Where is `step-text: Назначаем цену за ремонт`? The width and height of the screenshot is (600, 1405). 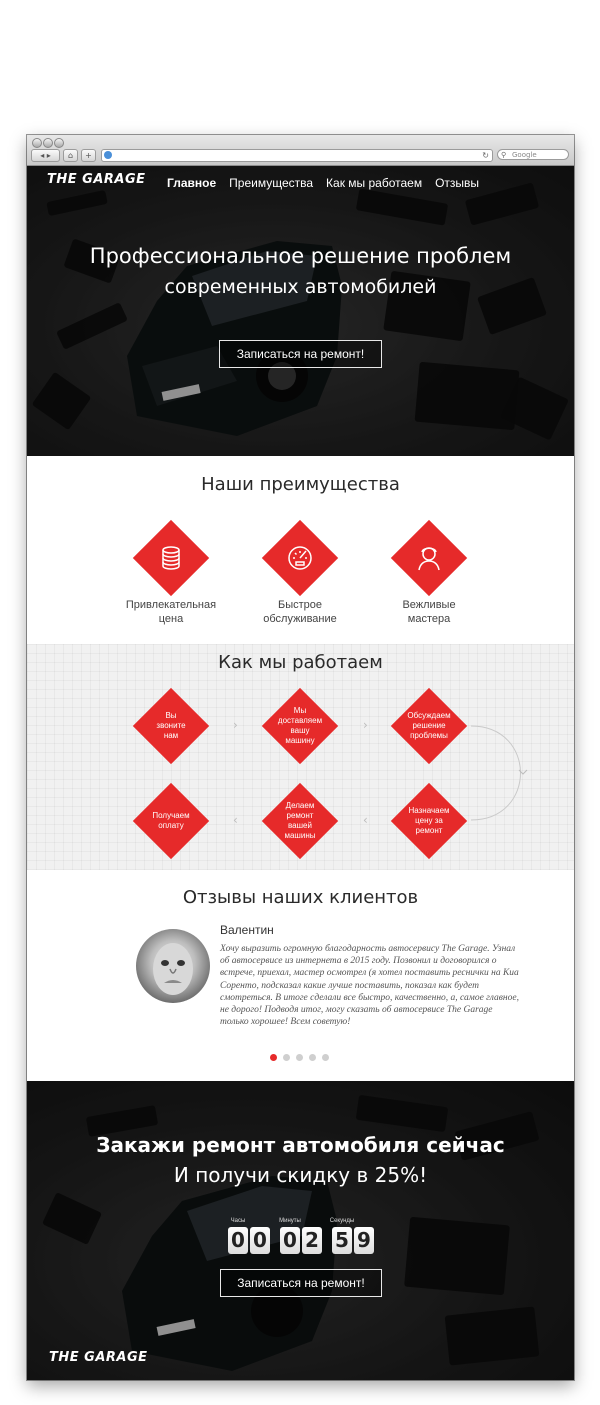 step-text: Назначаем цену за ремонт is located at coordinates (429, 820).